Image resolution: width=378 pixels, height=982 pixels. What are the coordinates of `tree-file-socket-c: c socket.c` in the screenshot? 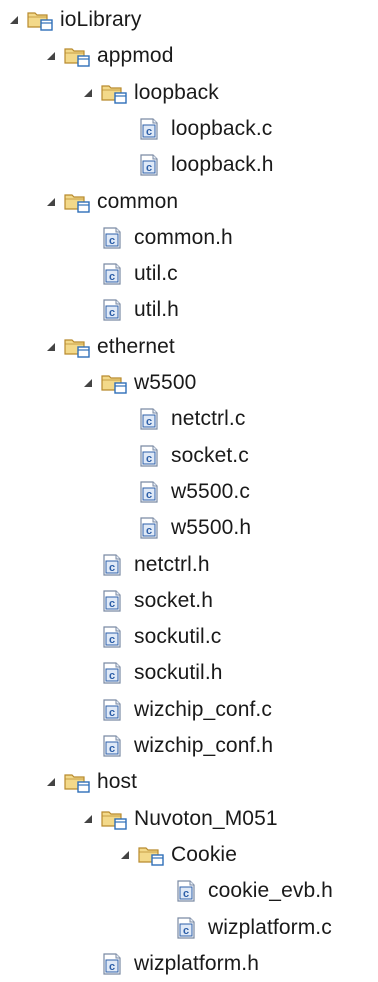 It's located at (183, 456).